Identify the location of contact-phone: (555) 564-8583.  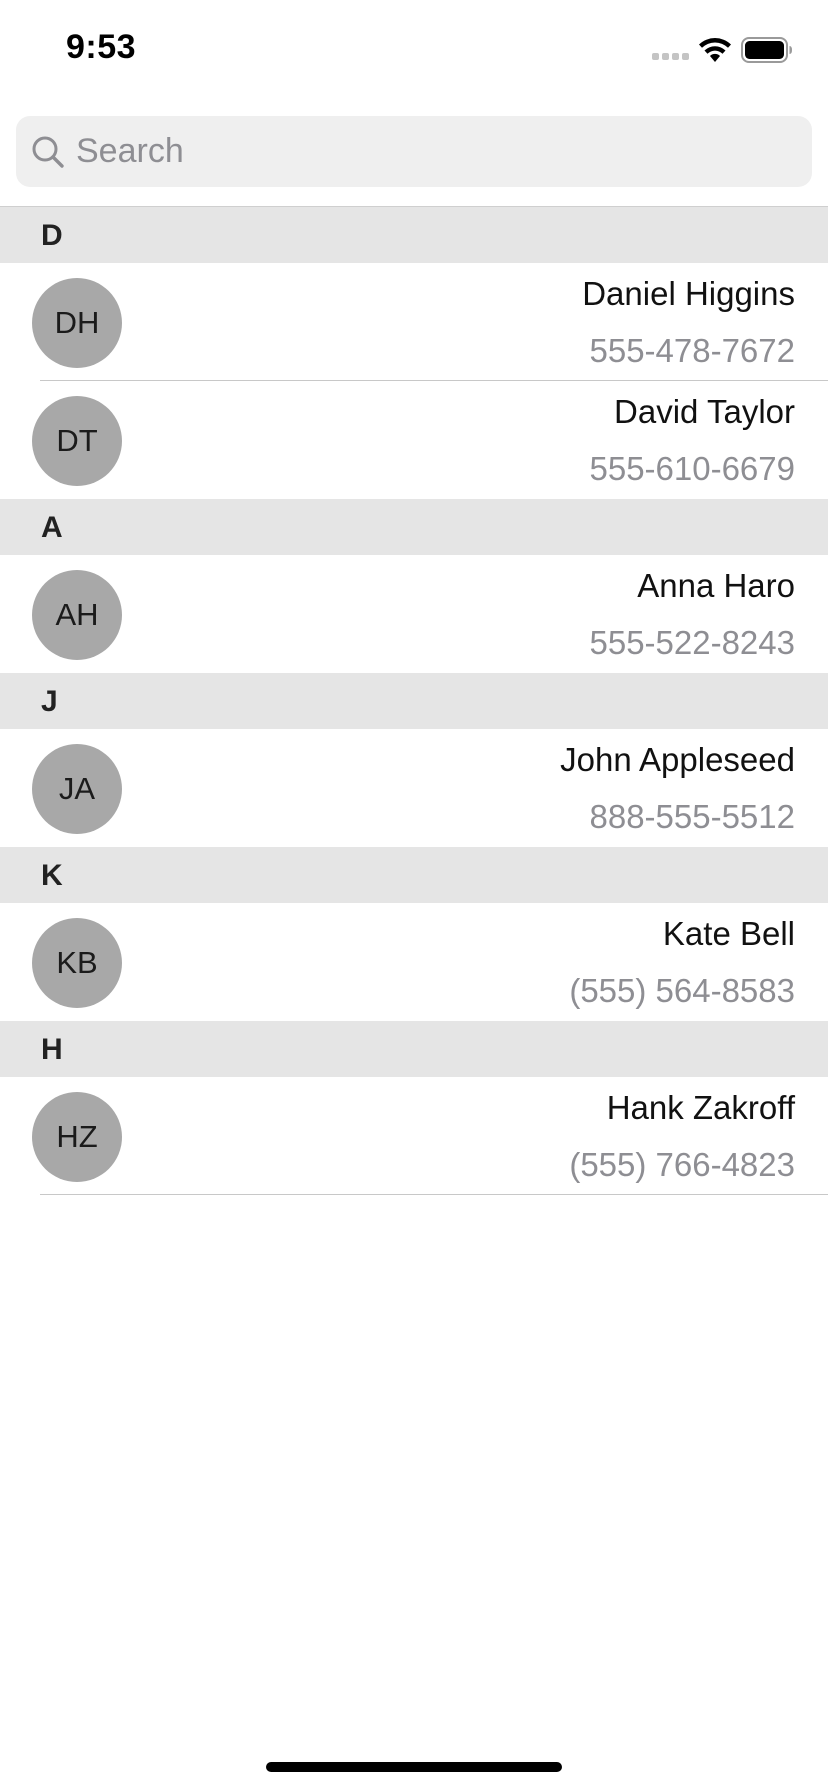
(682, 990).